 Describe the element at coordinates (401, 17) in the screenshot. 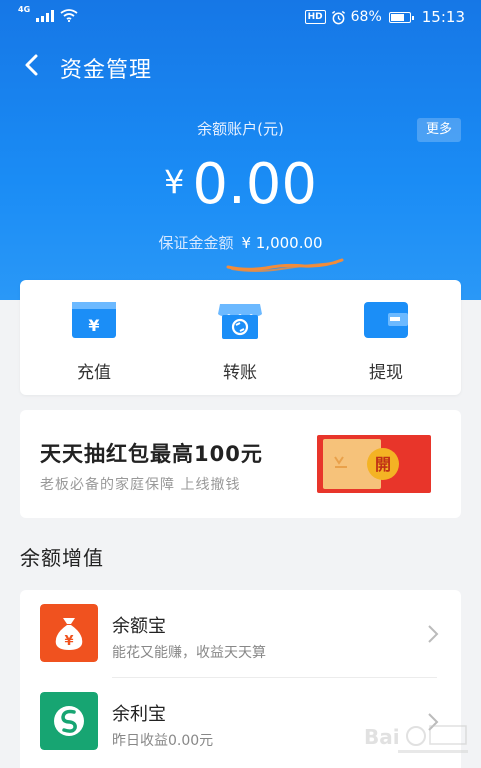

I see `battery-icon` at that location.